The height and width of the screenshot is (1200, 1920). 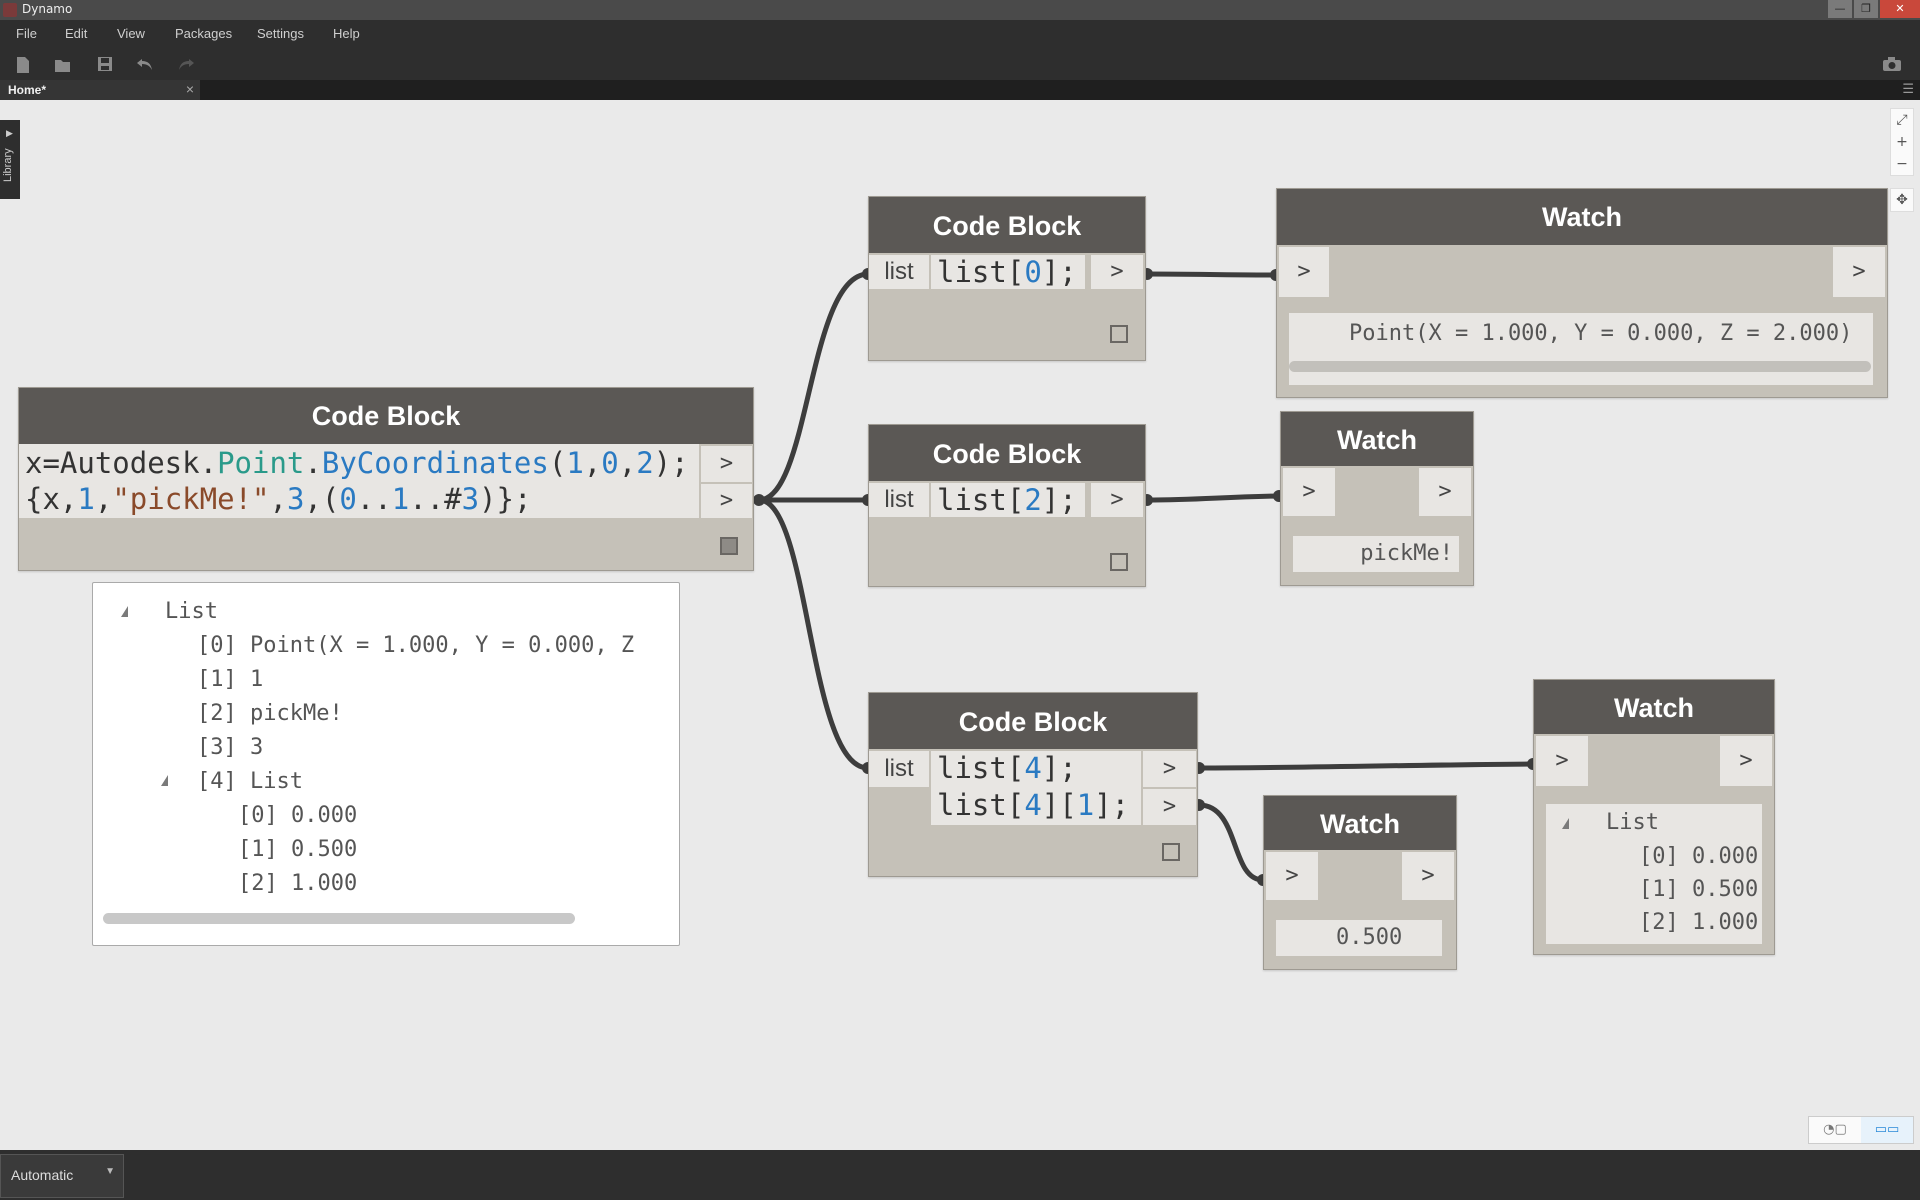 I want to click on status-bar: Automatic ▼, so click(x=960, y=1175).